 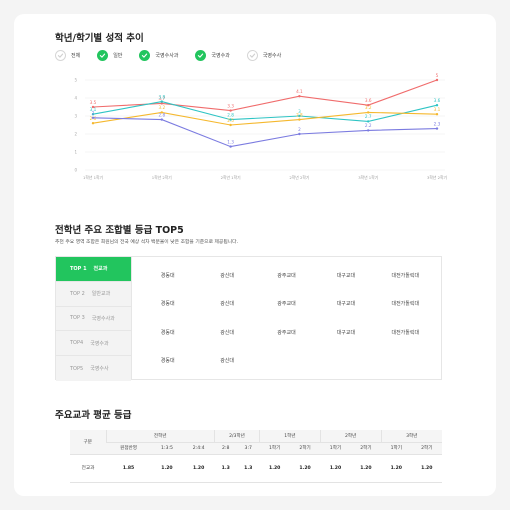 I want to click on table-group-header: 1학년, so click(x=289, y=436).